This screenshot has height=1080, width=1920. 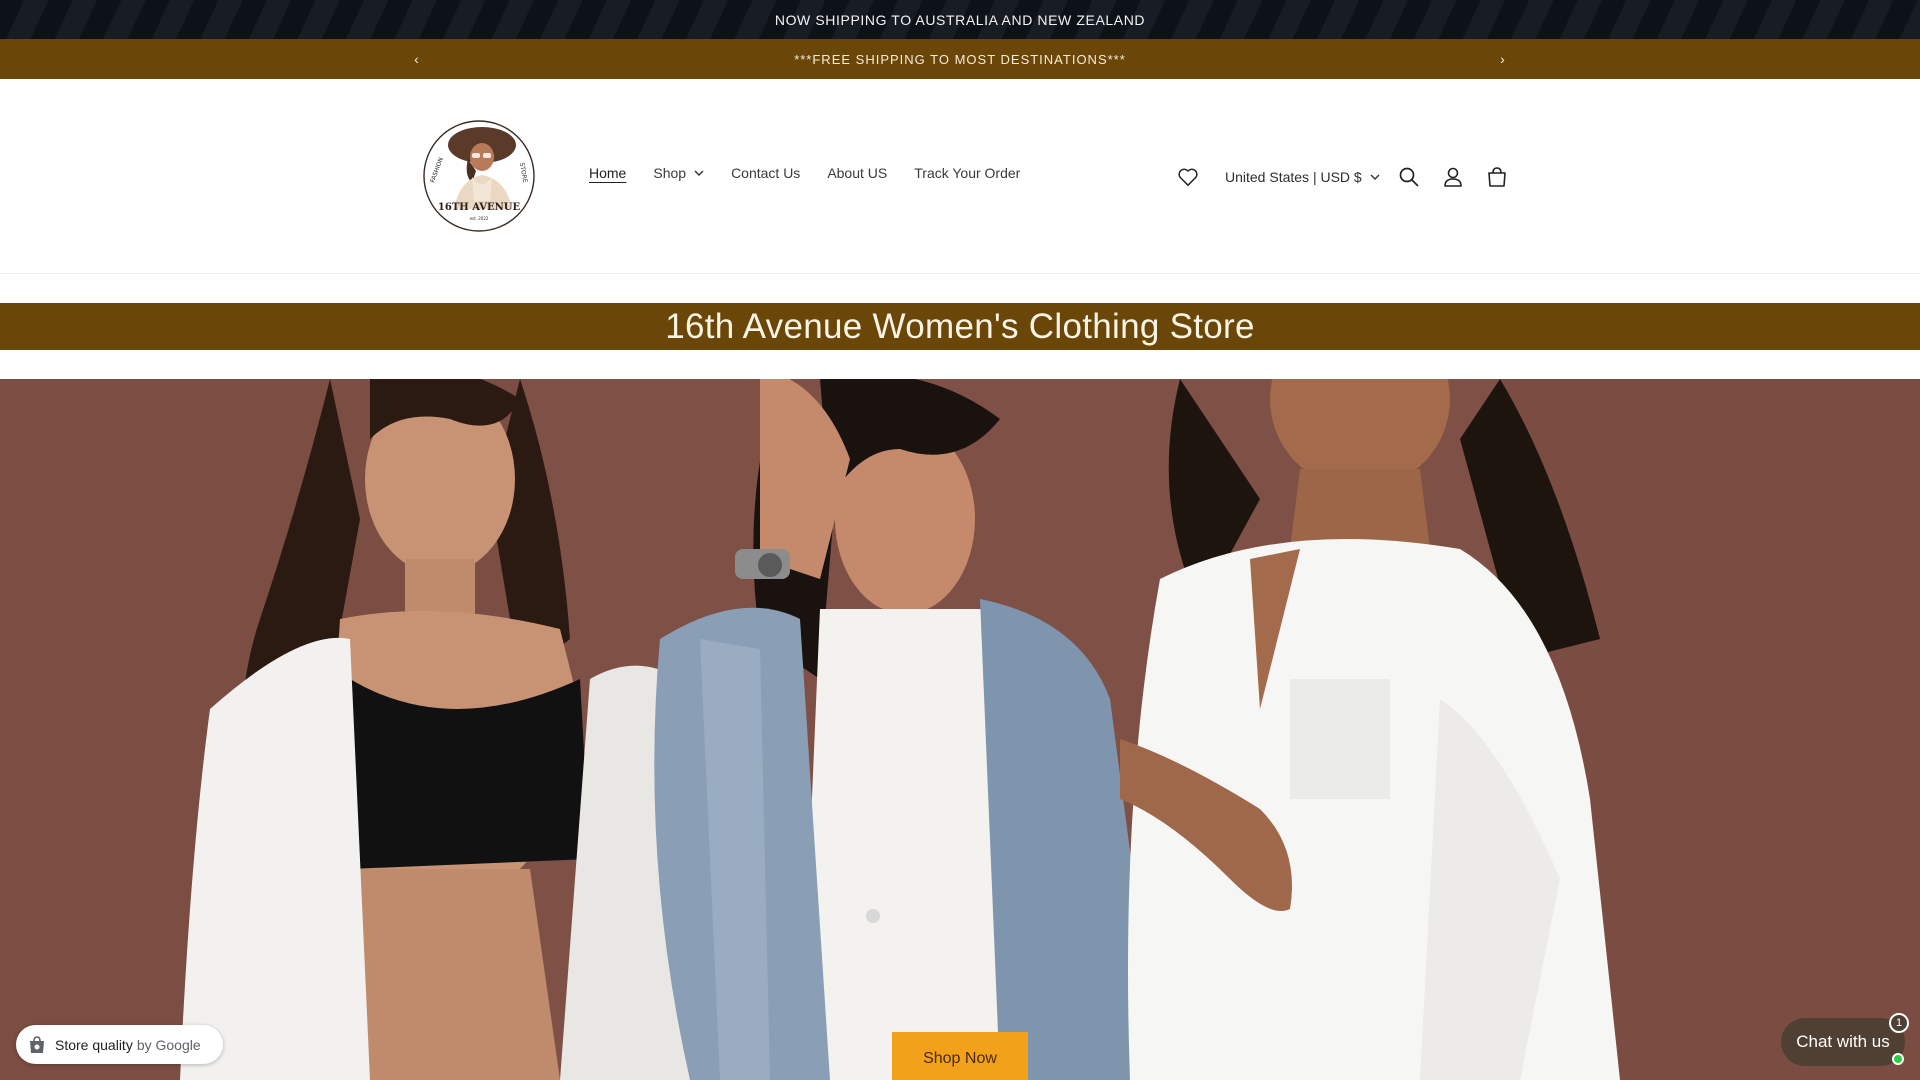 I want to click on shop-now-button: Shop Now, so click(x=960, y=1056).